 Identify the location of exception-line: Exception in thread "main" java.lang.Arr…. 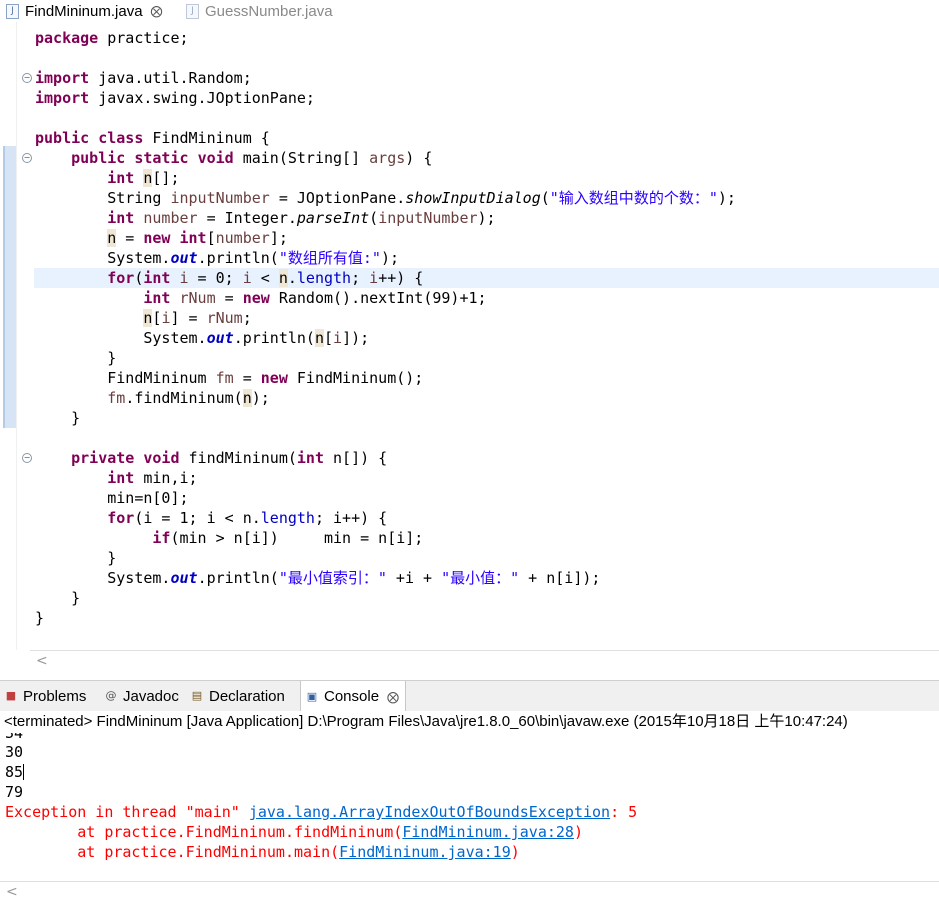
(321, 812).